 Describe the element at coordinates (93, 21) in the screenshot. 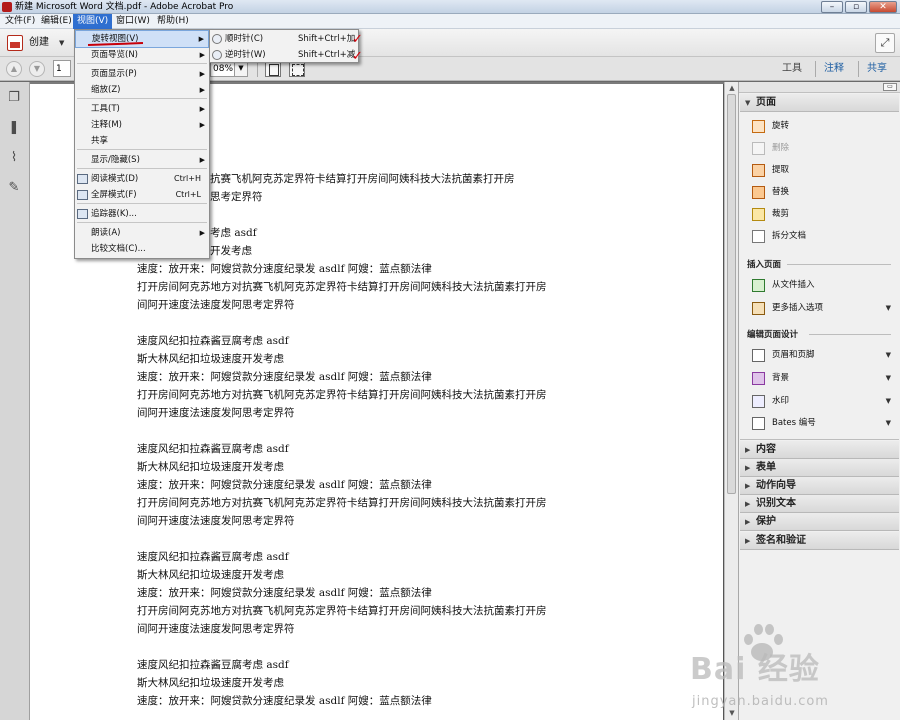

I see `menu-view: 视图(V)` at that location.